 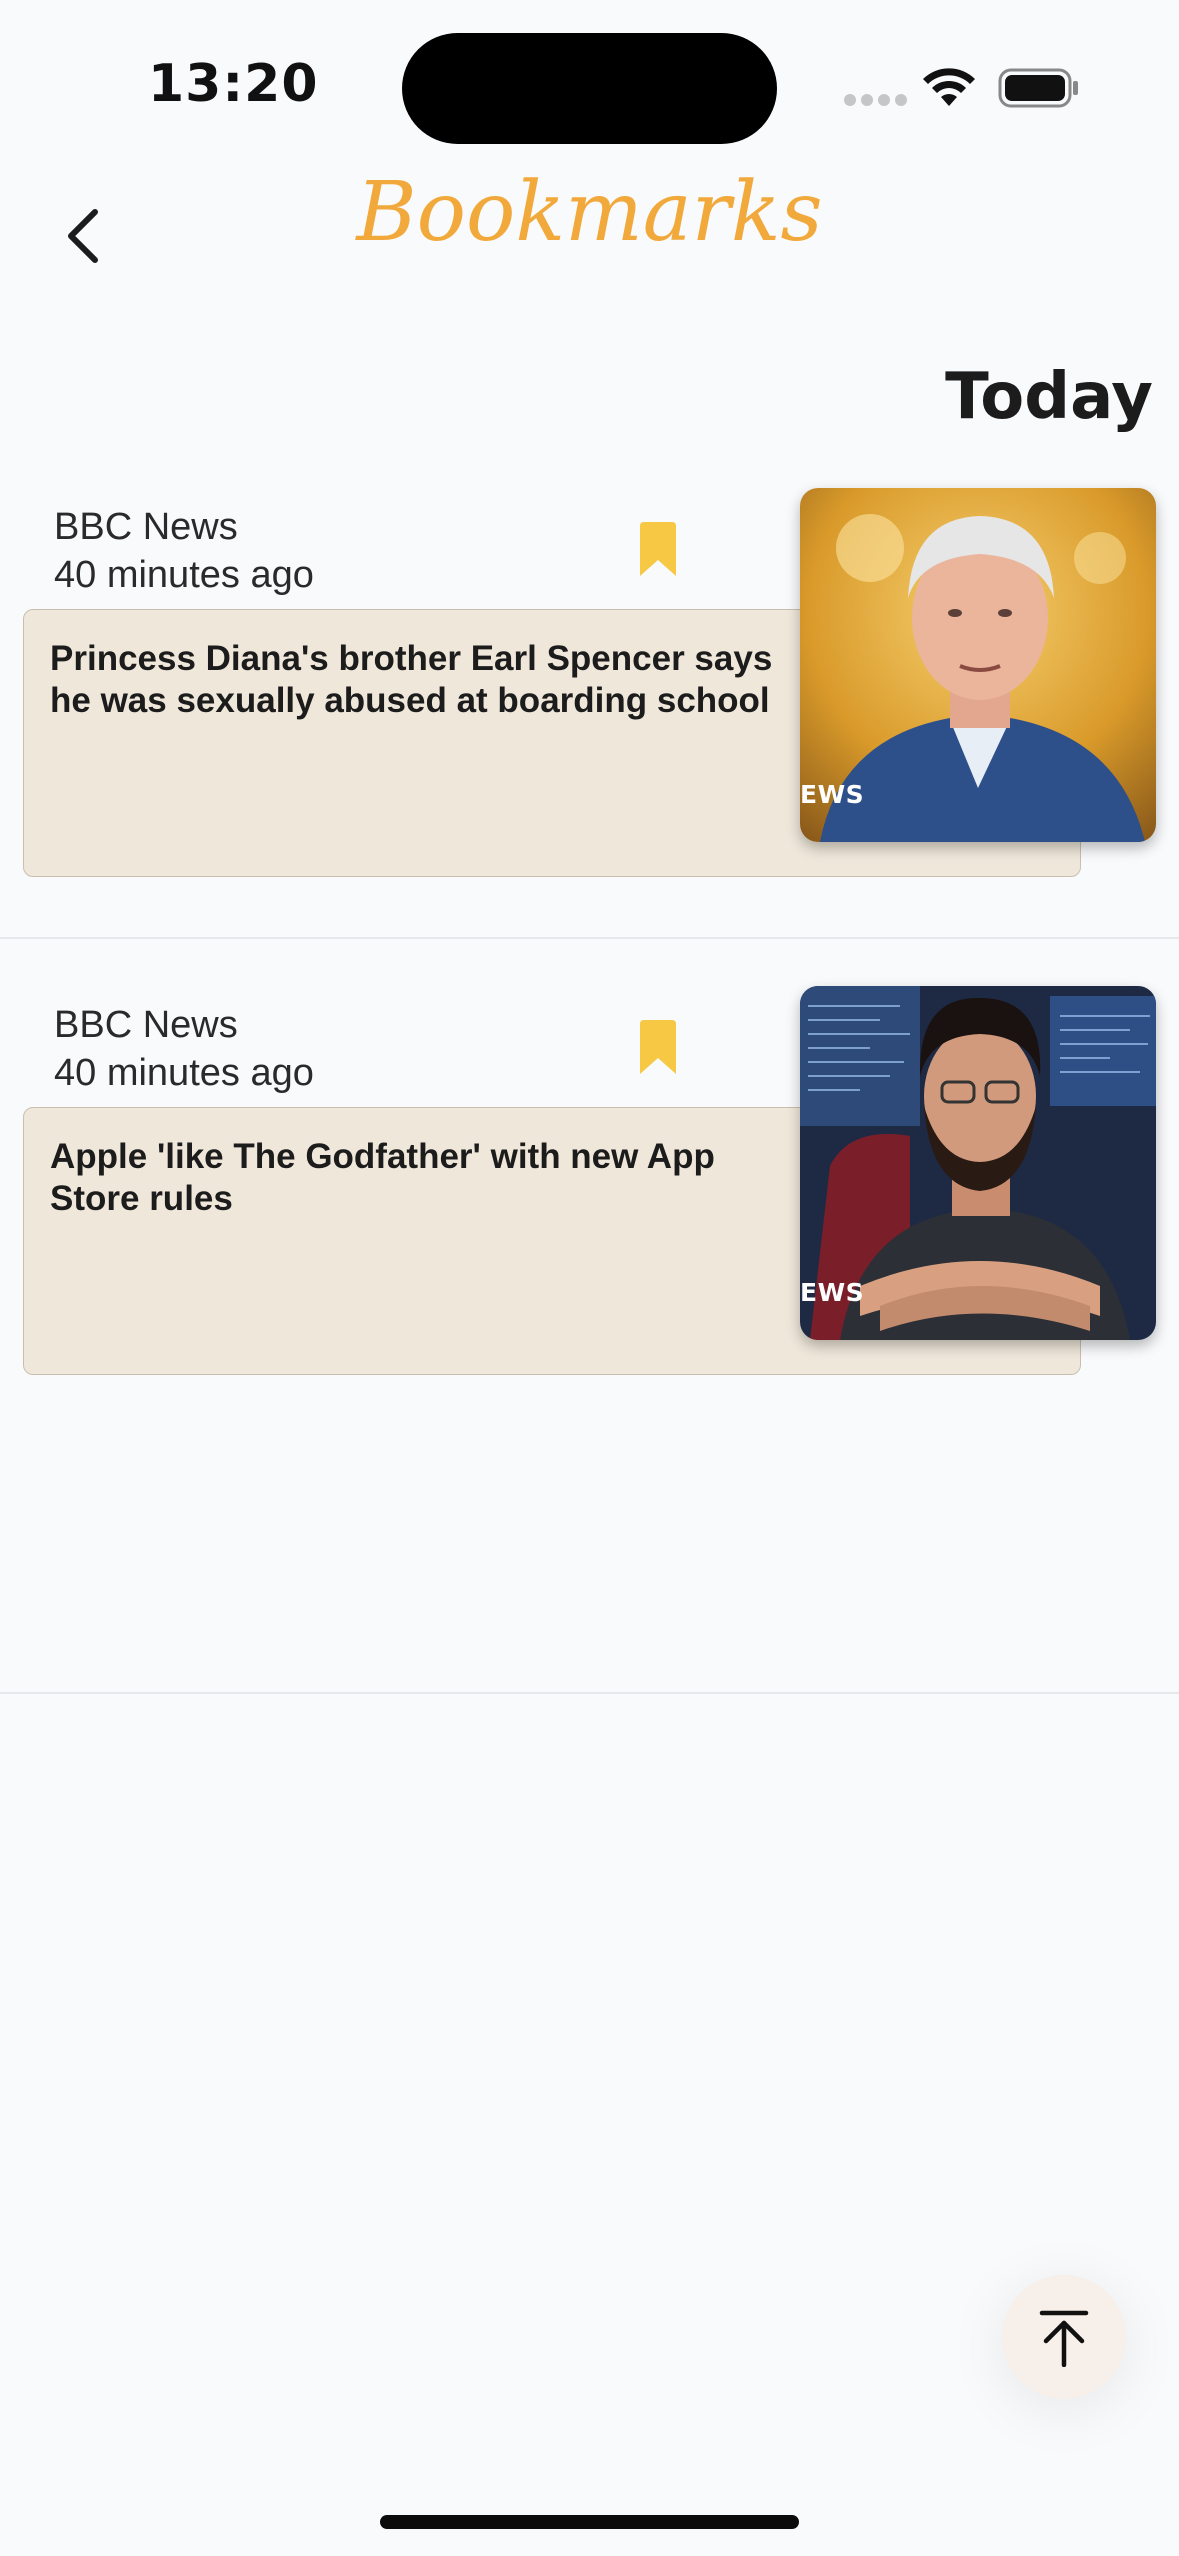 What do you see at coordinates (1049, 397) in the screenshot?
I see `section-heading: Today` at bounding box center [1049, 397].